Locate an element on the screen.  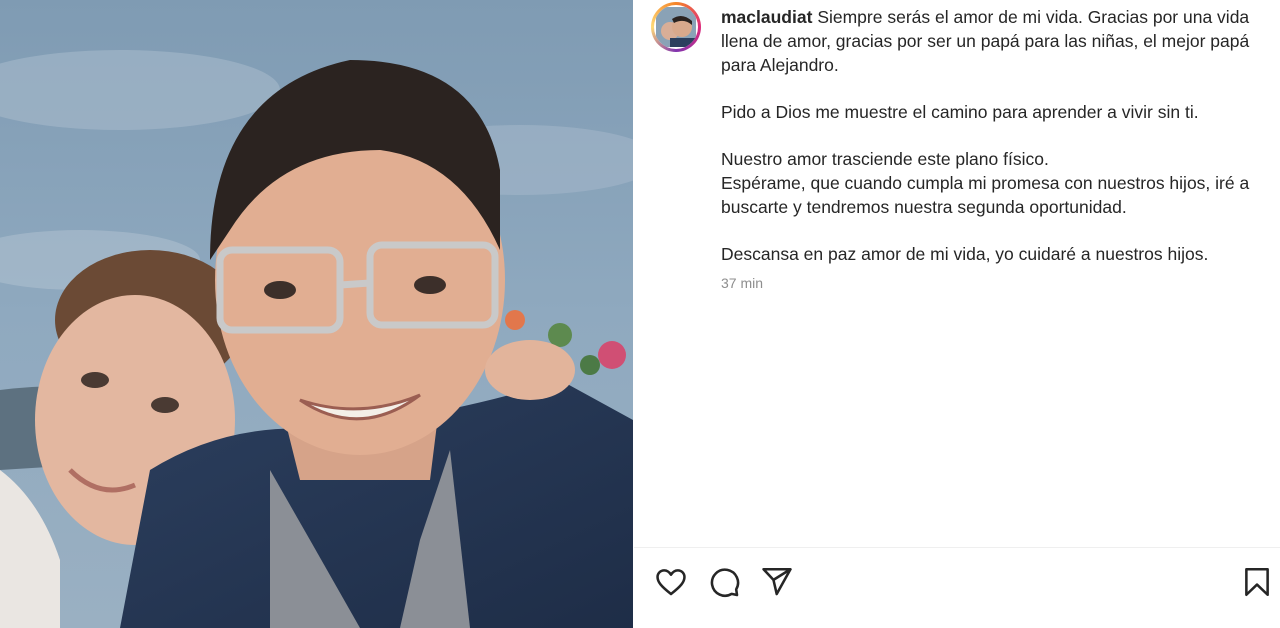
like-button is located at coordinates (671, 582).